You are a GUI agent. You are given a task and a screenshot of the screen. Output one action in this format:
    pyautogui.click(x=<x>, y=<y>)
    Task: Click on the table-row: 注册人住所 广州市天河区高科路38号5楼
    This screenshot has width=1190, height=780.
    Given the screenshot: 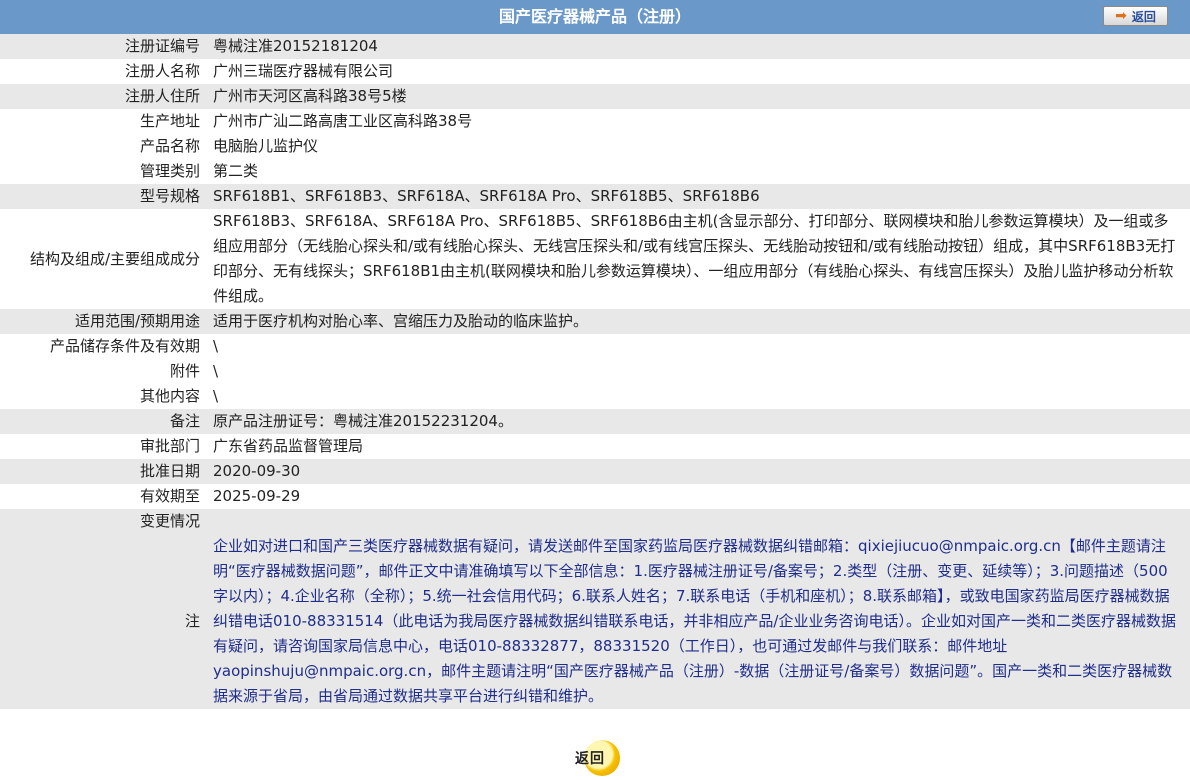 What is the action you would take?
    pyautogui.click(x=595, y=96)
    